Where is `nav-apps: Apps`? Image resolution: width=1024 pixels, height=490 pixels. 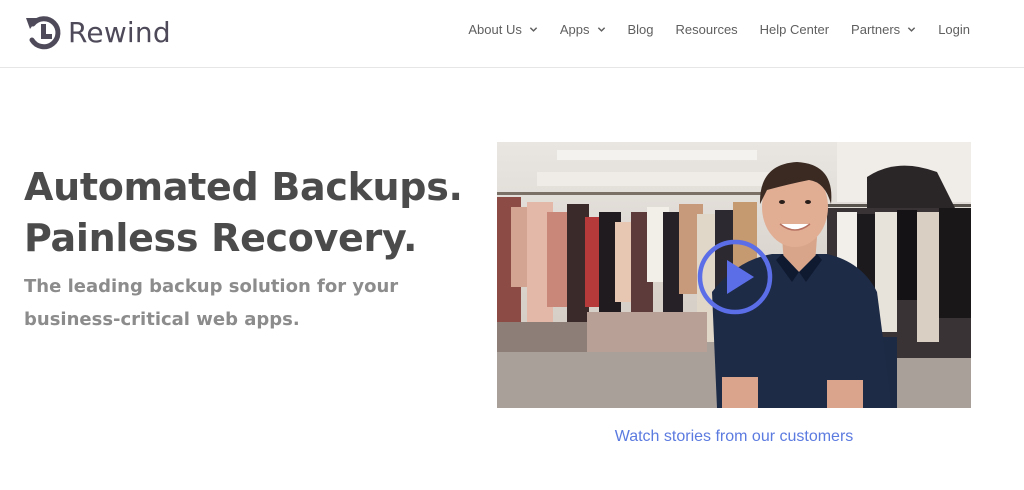 nav-apps: Apps is located at coordinates (583, 29).